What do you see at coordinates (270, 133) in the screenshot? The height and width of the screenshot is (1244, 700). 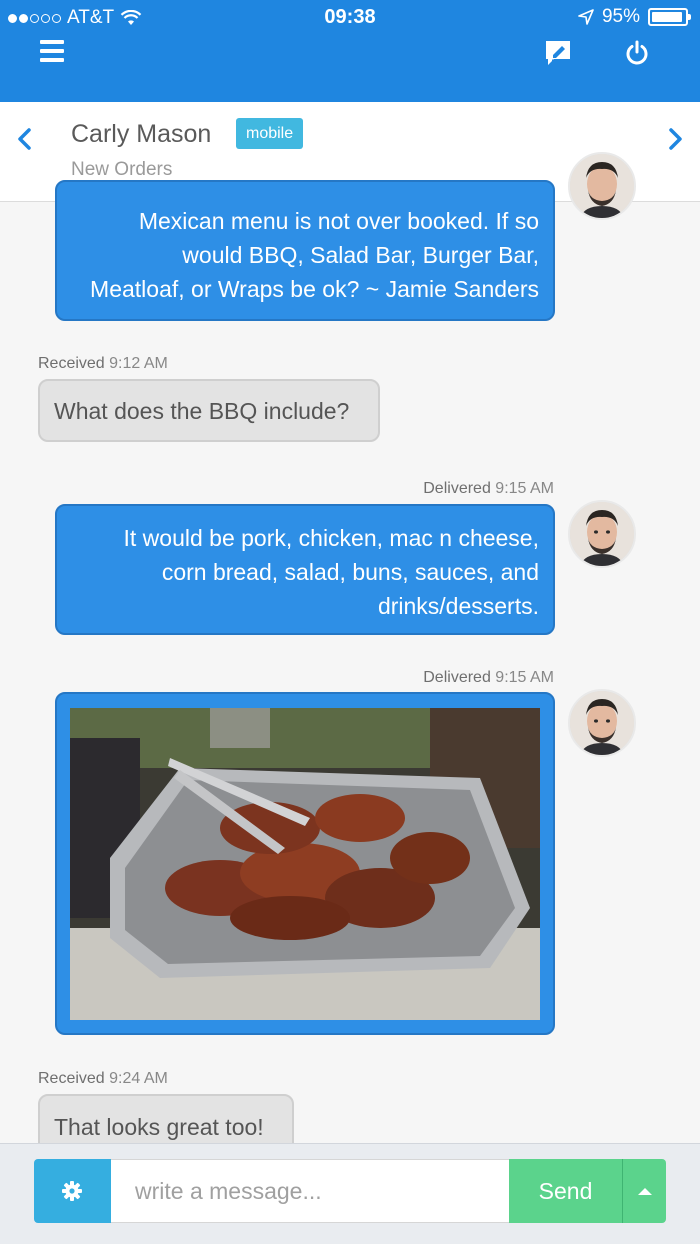 I see `contact-type-badge: mobile` at bounding box center [270, 133].